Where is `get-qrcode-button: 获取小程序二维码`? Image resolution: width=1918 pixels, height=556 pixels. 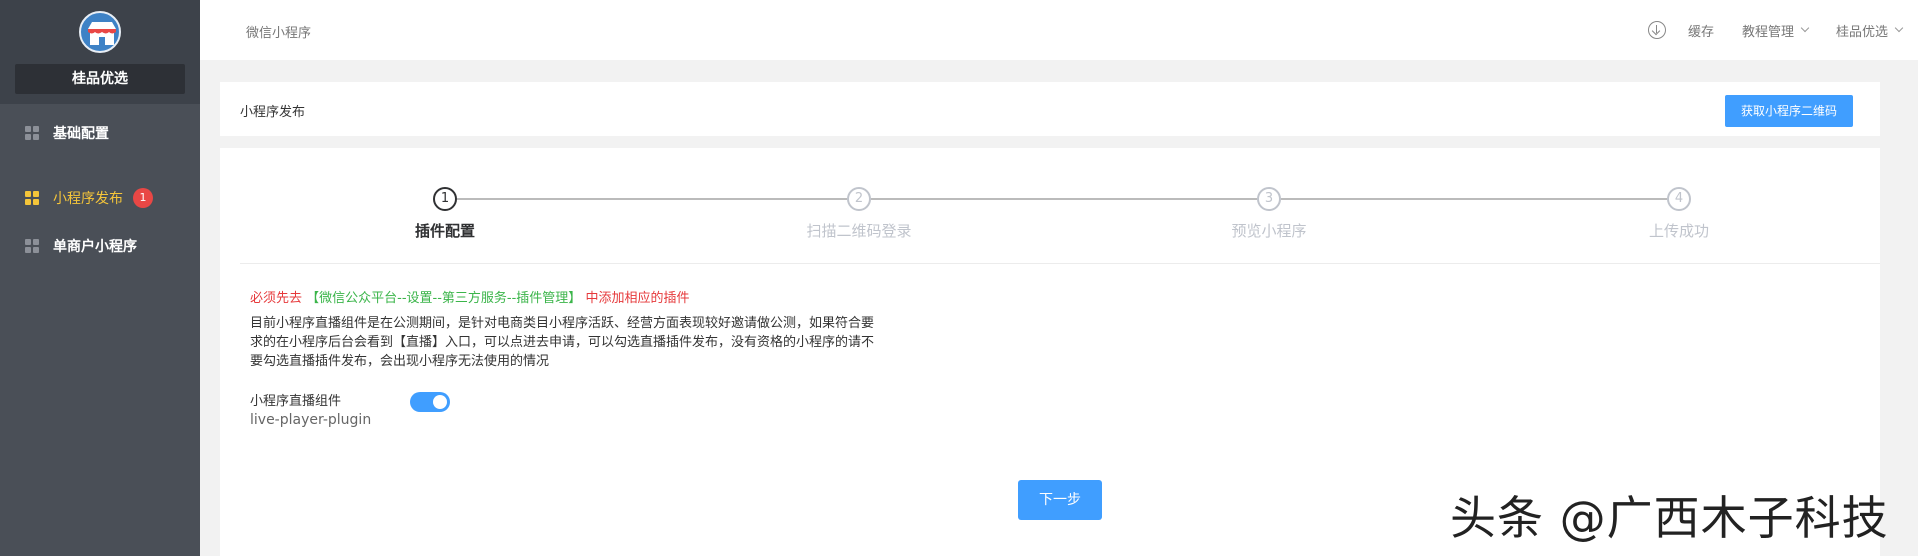
get-qrcode-button: 获取小程序二维码 is located at coordinates (1789, 111).